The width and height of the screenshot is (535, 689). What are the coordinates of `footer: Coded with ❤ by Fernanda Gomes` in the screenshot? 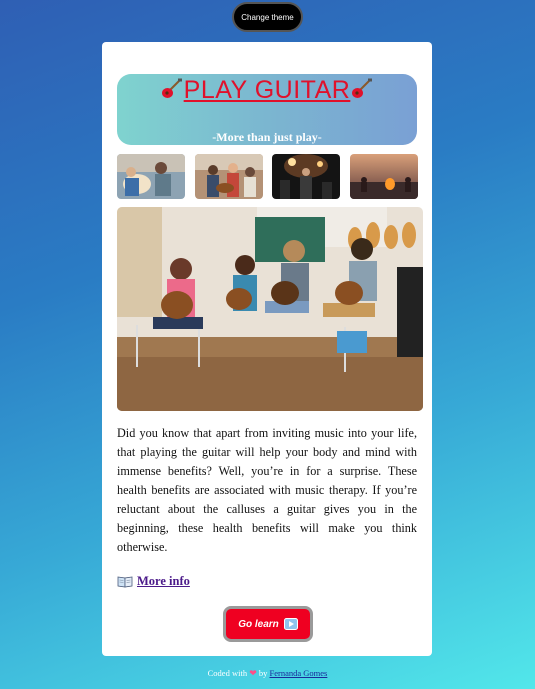 It's located at (267, 673).